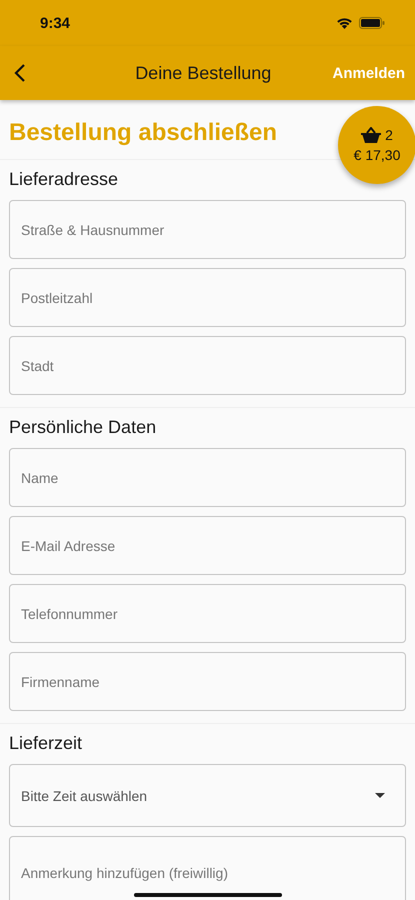 This screenshot has width=415, height=900. Describe the element at coordinates (207, 297) in the screenshot. I see `input-field: Postleitzahl` at that location.